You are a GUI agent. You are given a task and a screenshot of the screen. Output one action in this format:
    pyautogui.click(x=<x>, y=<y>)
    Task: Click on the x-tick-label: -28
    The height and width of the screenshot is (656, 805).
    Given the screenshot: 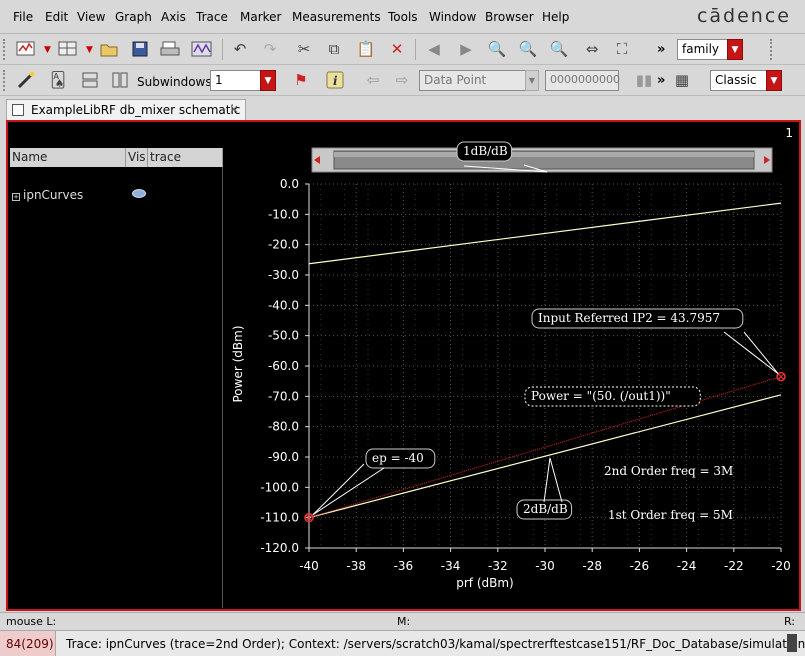 What is the action you would take?
    pyautogui.click(x=592, y=566)
    